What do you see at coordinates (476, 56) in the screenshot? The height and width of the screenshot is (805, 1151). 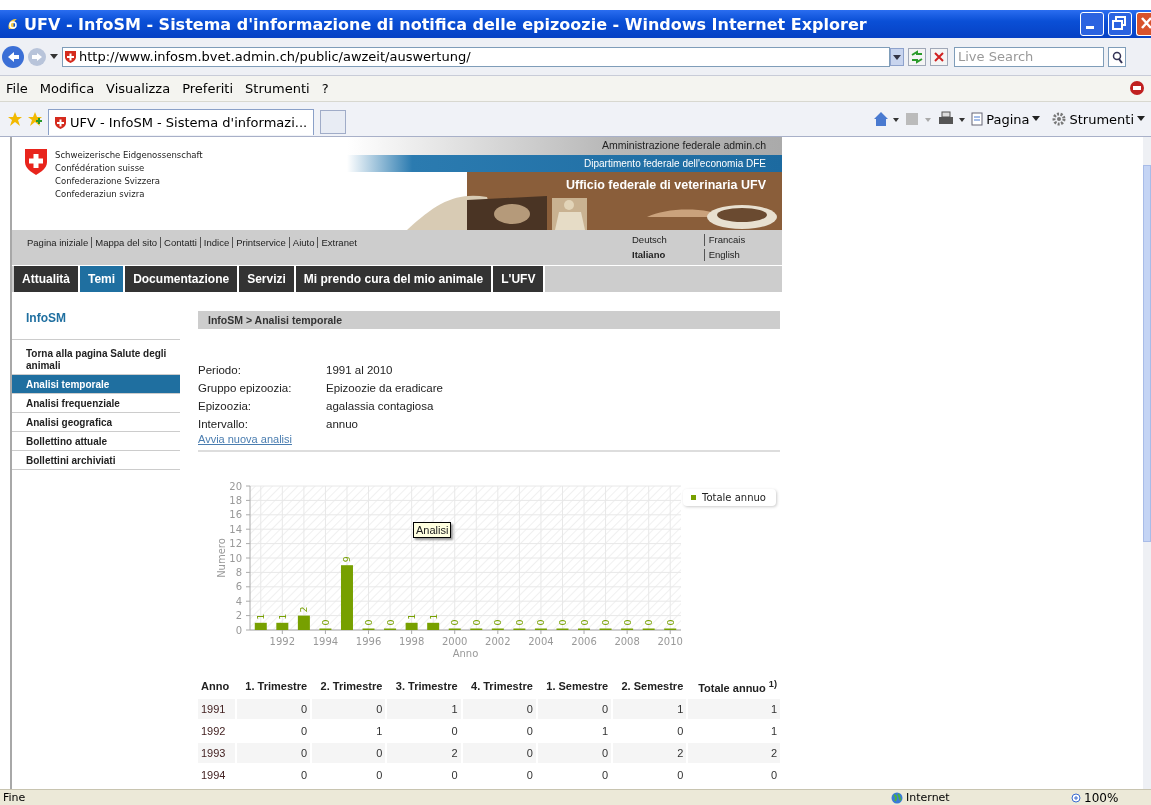 I see `address-field: http://www.infosm.bvet.admin.ch/public/awzeit/auswertung/` at bounding box center [476, 56].